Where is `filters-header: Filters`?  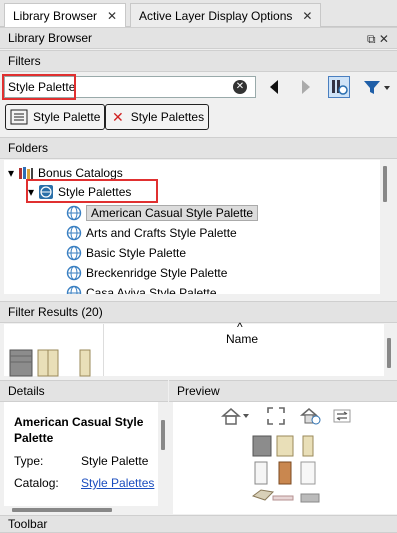 filters-header: Filters is located at coordinates (198, 61).